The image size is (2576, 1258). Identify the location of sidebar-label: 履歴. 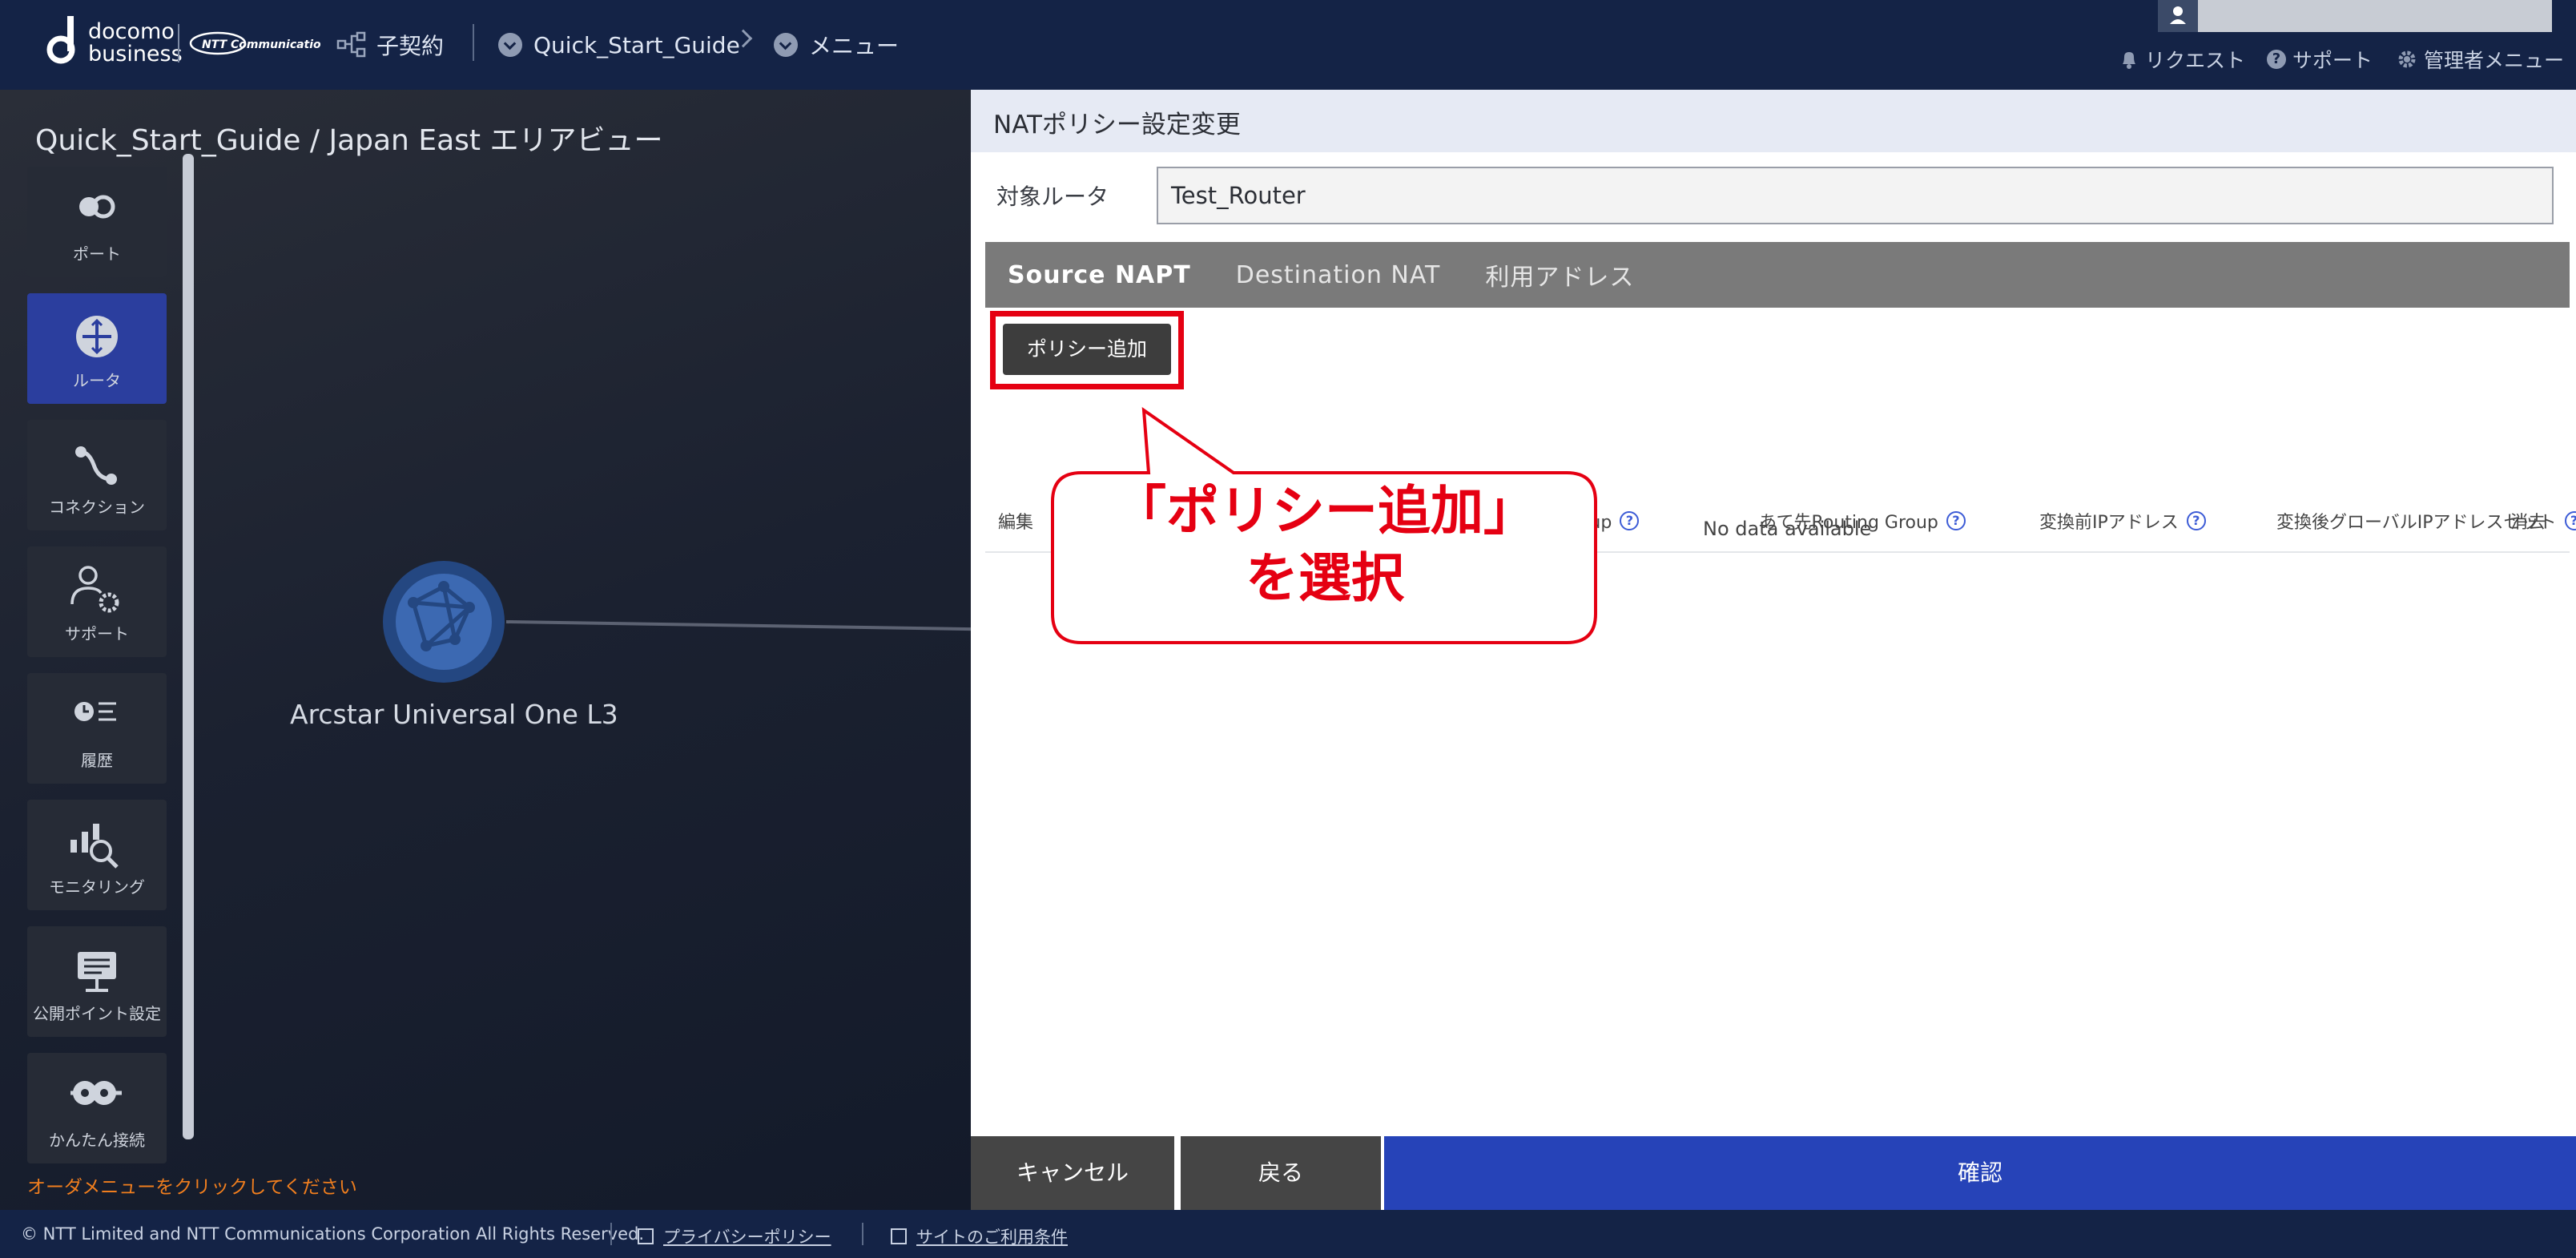
(97, 761).